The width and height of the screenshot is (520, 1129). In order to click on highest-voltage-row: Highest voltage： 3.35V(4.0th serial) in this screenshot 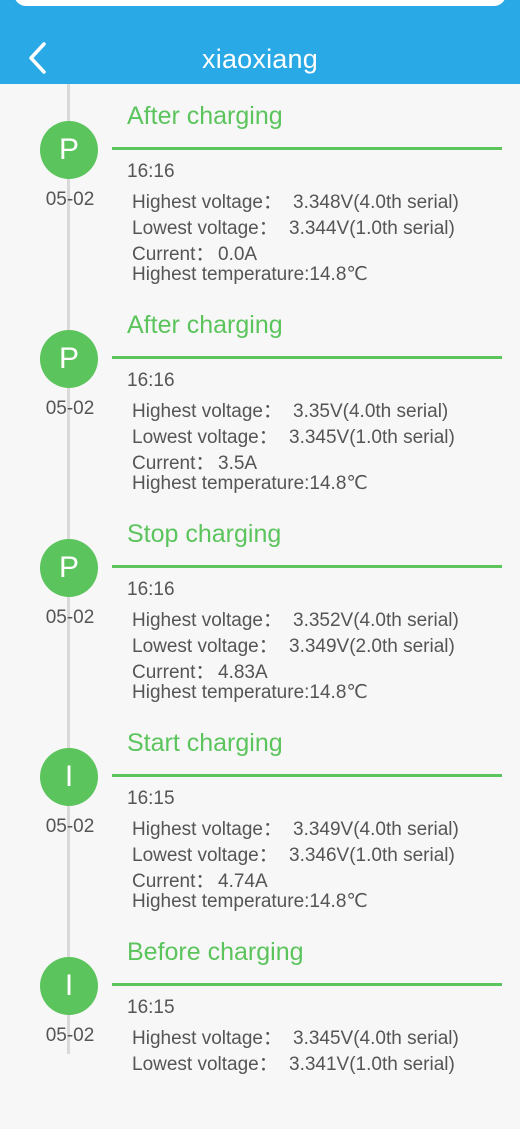, I will do `click(290, 409)`.